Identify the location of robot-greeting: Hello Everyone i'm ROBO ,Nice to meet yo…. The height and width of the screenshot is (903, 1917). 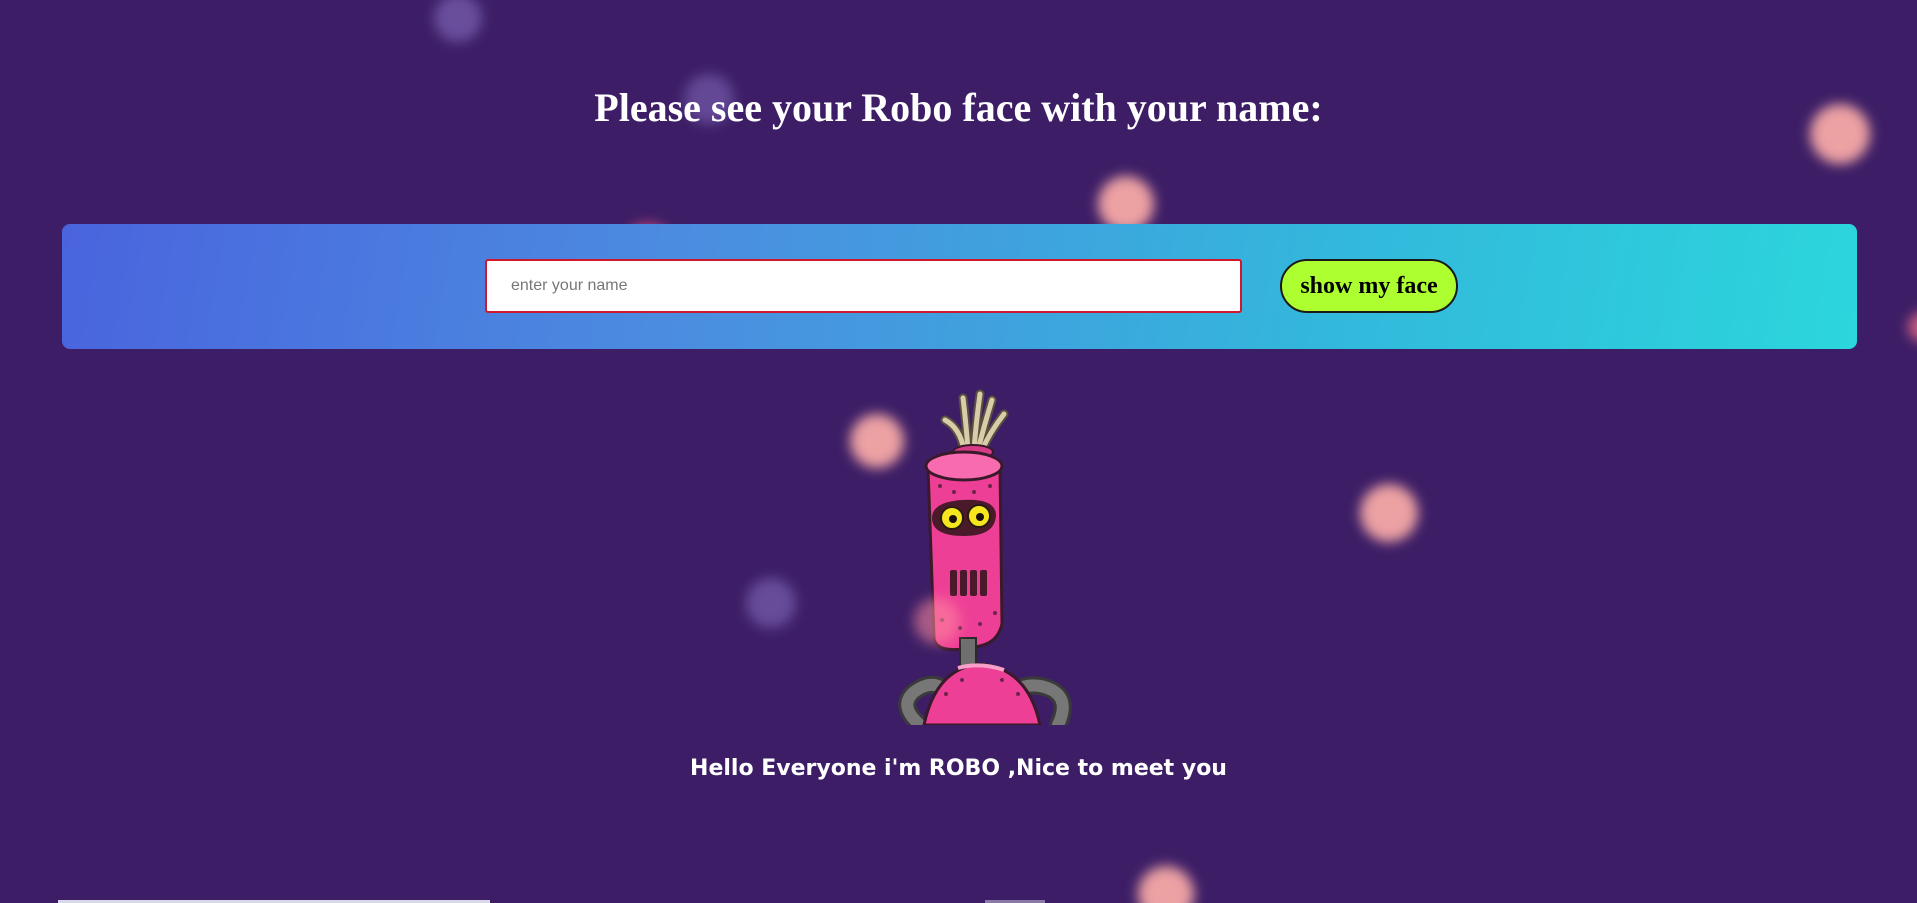
(958, 768).